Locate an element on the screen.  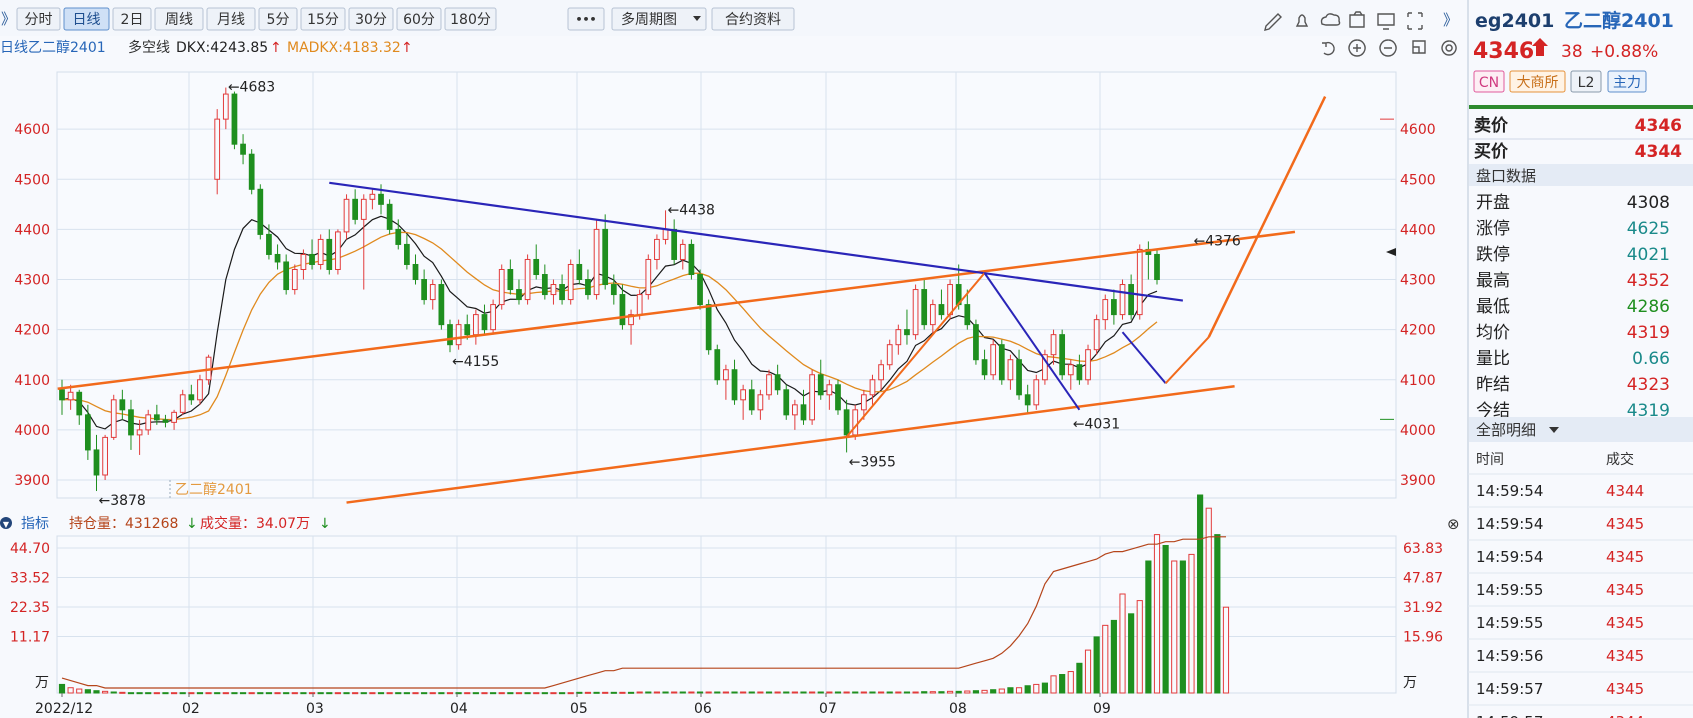
collapse-icon: 》 is located at coordinates (1450, 20).